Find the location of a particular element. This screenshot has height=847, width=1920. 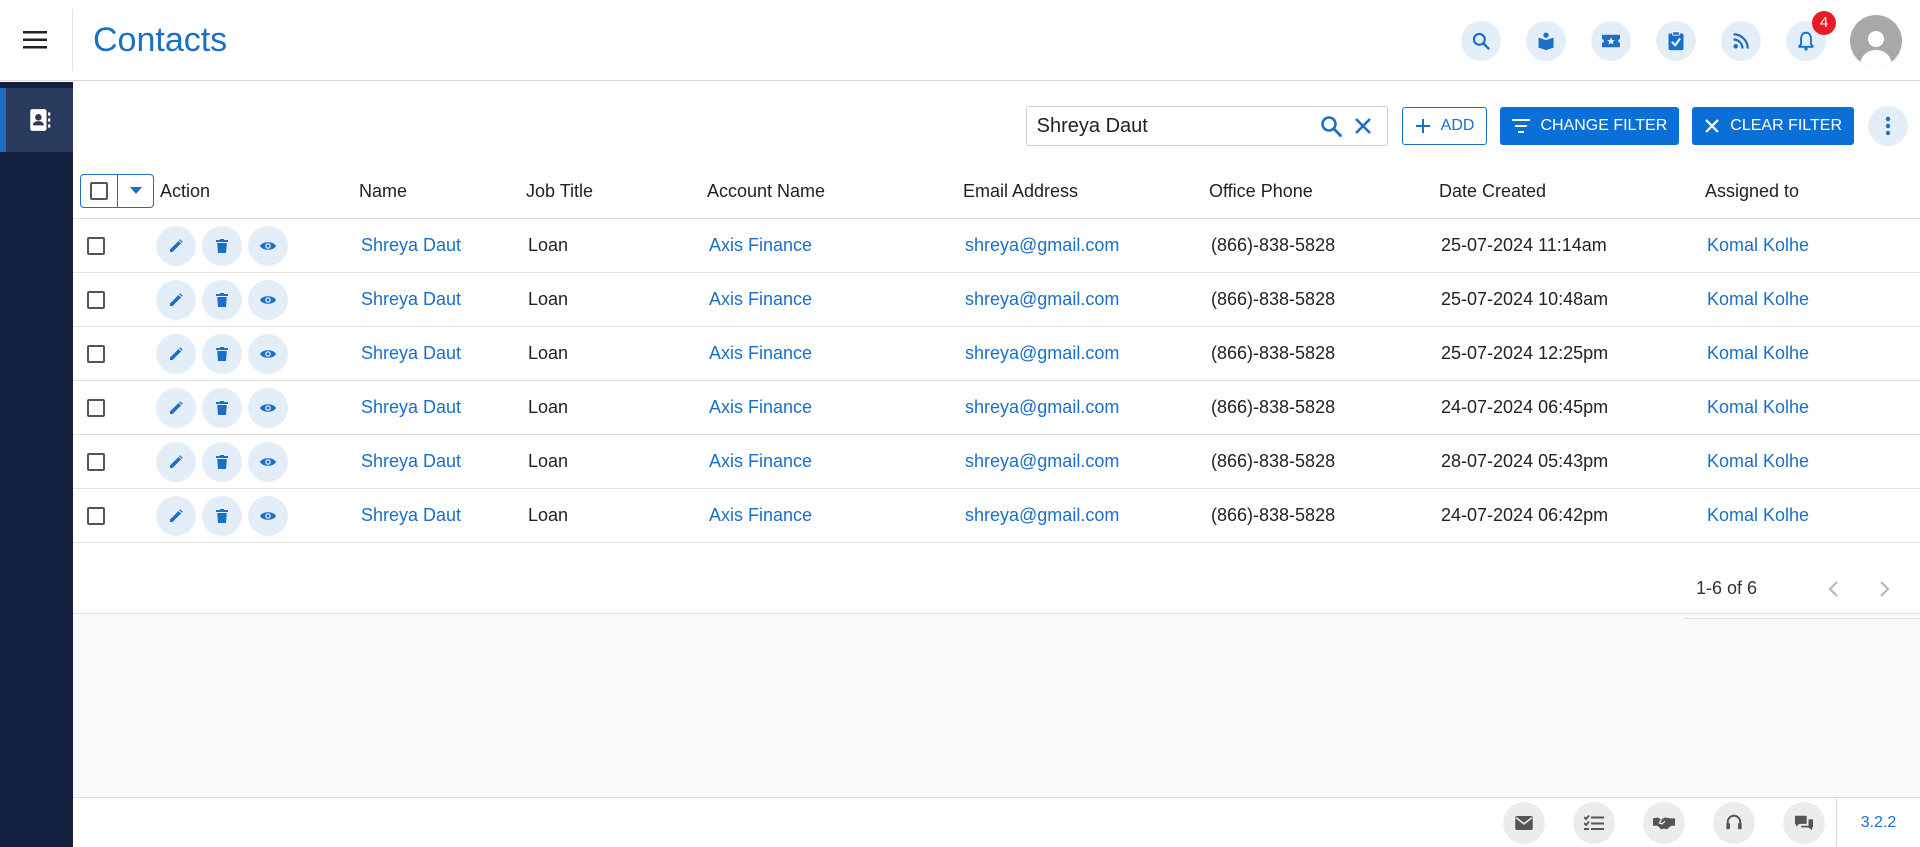

row-select-cell is located at coordinates (113, 461).